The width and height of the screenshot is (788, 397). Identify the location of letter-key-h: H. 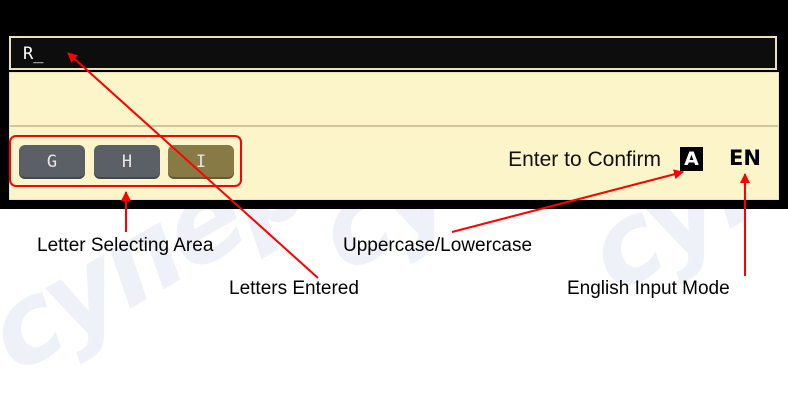
(127, 162).